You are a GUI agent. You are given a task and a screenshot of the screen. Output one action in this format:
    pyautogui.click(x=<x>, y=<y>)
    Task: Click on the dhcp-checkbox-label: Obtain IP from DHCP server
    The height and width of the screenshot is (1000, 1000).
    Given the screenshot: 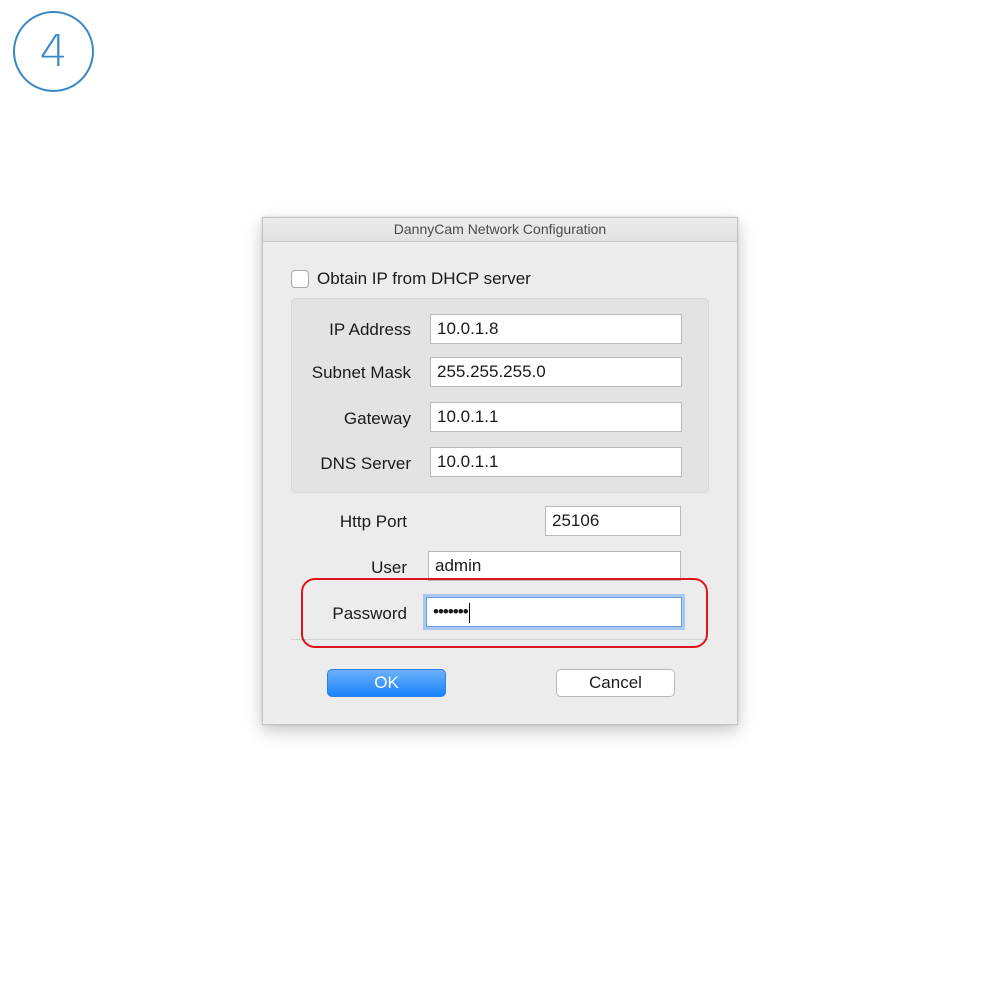 What is the action you would take?
    pyautogui.click(x=424, y=279)
    